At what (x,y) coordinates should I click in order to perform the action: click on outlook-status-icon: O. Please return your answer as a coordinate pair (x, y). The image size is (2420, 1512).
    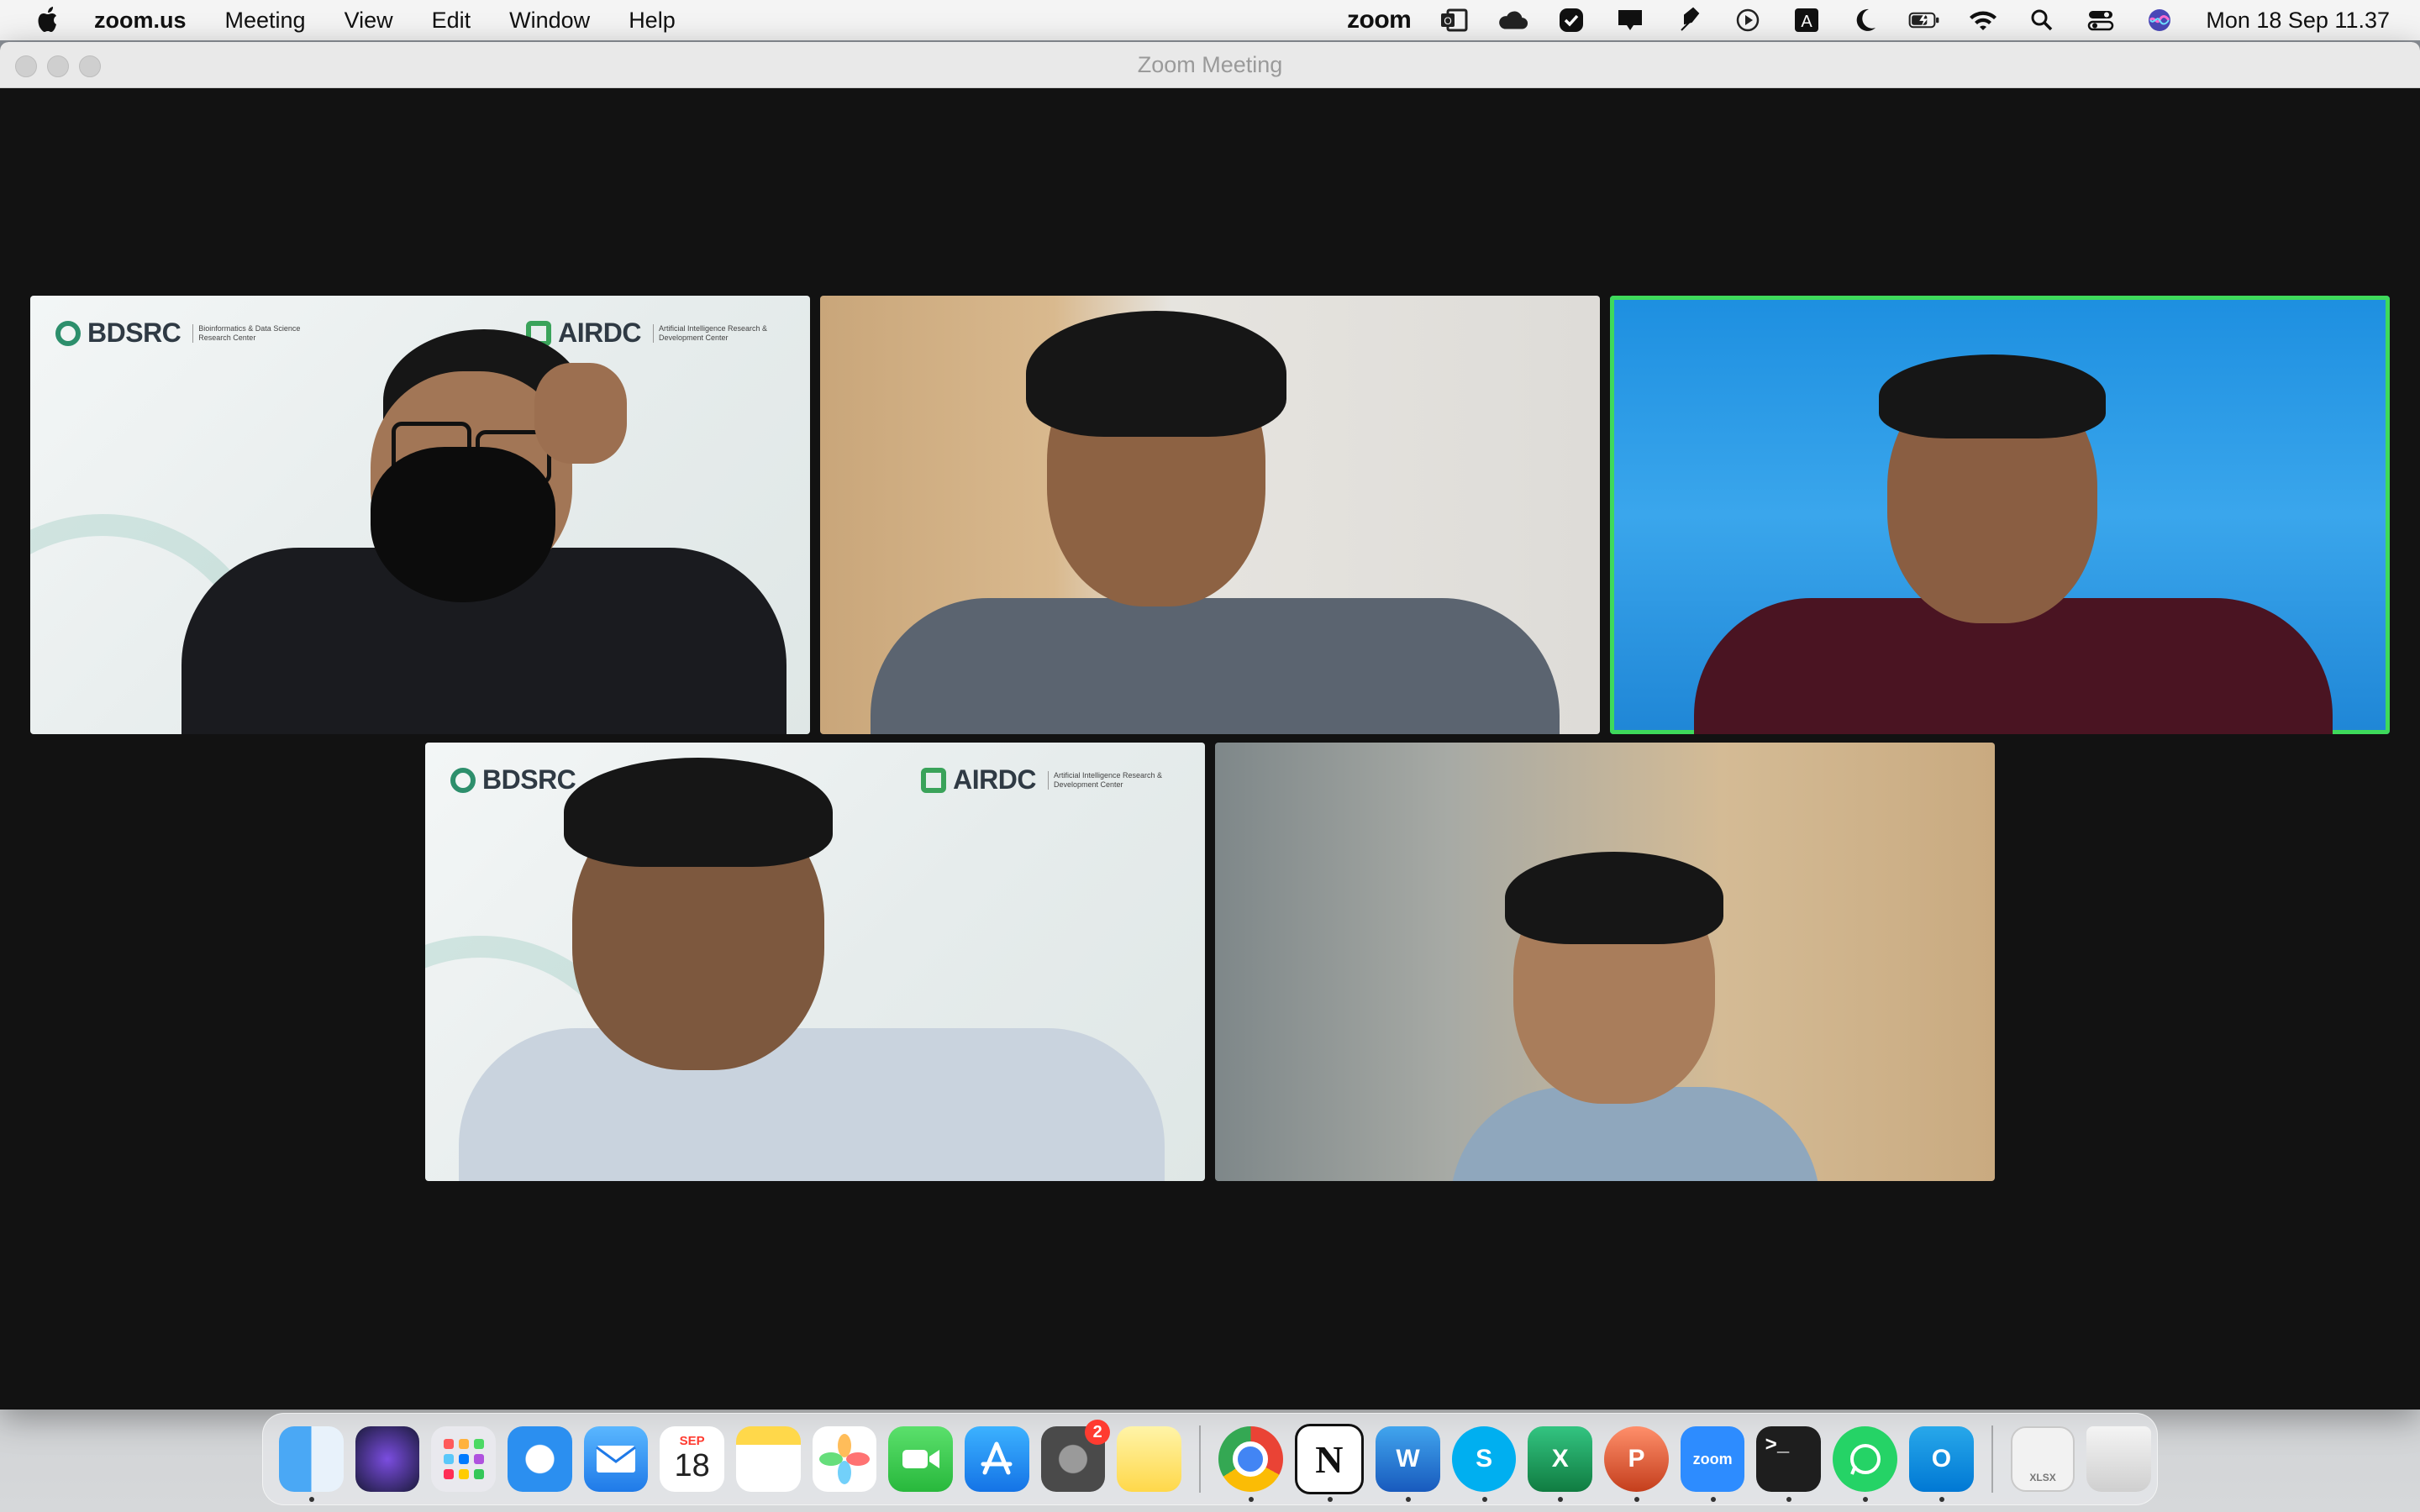
    Looking at the image, I should click on (1454, 20).